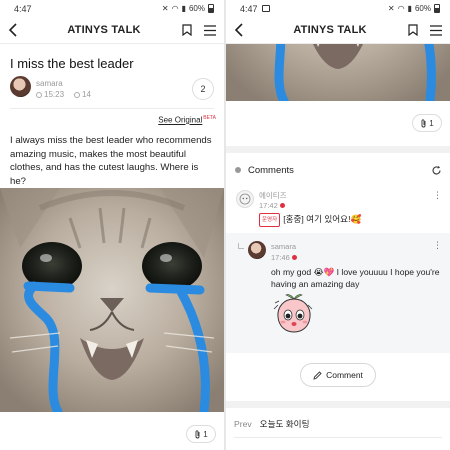  I want to click on comment-time: 17:42, so click(272, 205).